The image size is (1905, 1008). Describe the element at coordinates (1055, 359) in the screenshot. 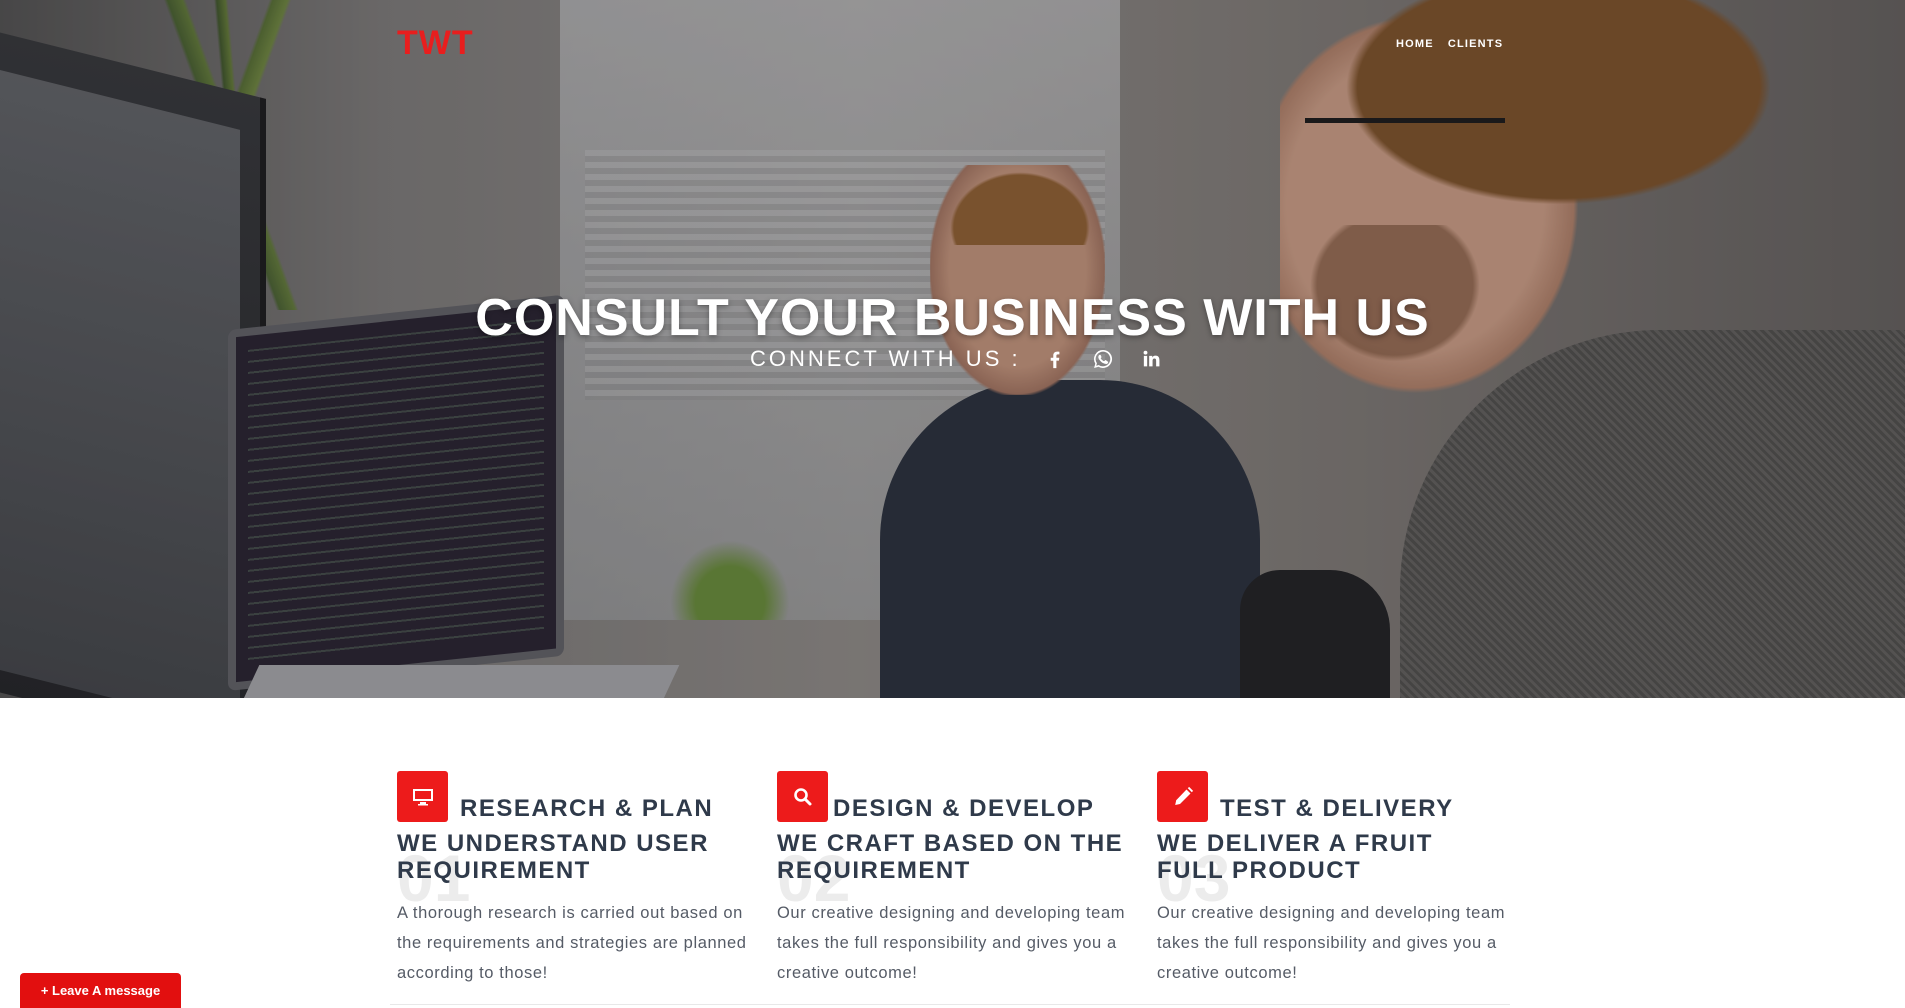

I see `facebook-icon` at that location.